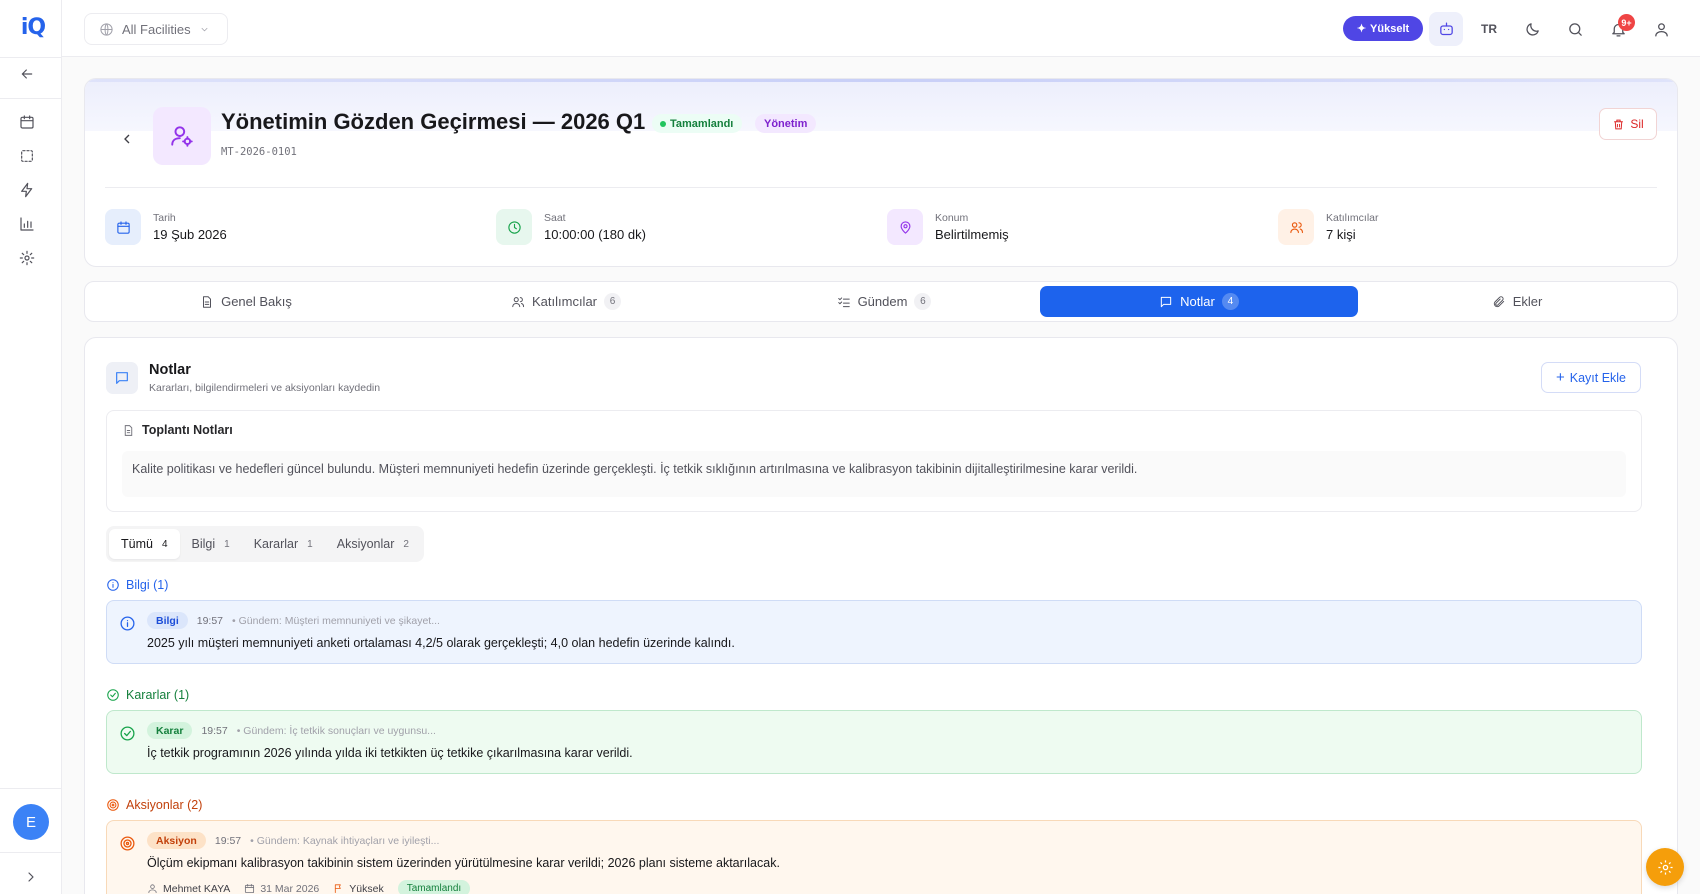  I want to click on theme-toggle-button, so click(1532, 29).